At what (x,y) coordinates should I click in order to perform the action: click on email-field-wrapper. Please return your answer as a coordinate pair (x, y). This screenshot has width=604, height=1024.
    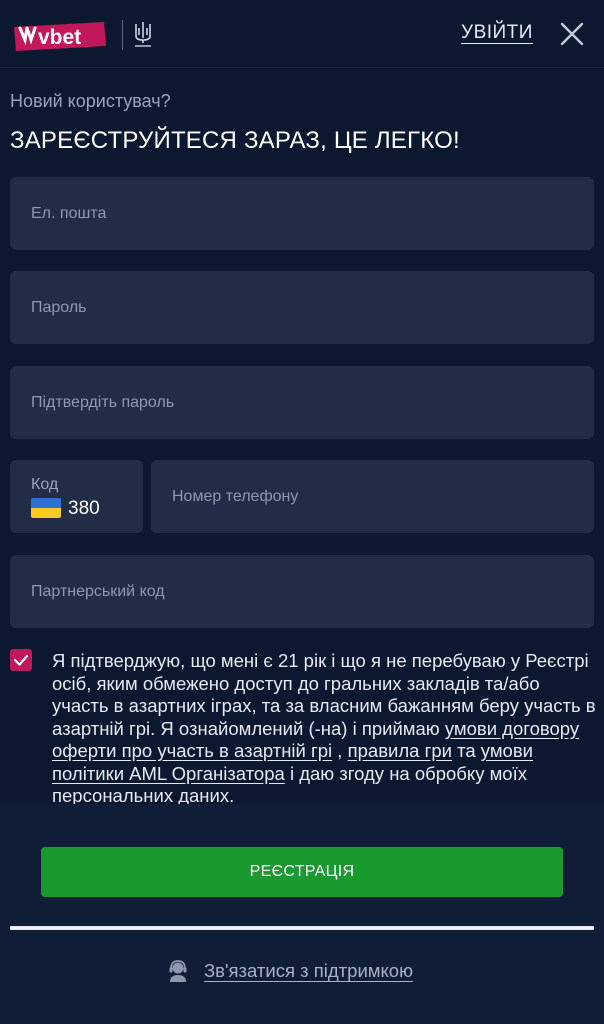
    Looking at the image, I should click on (302, 213).